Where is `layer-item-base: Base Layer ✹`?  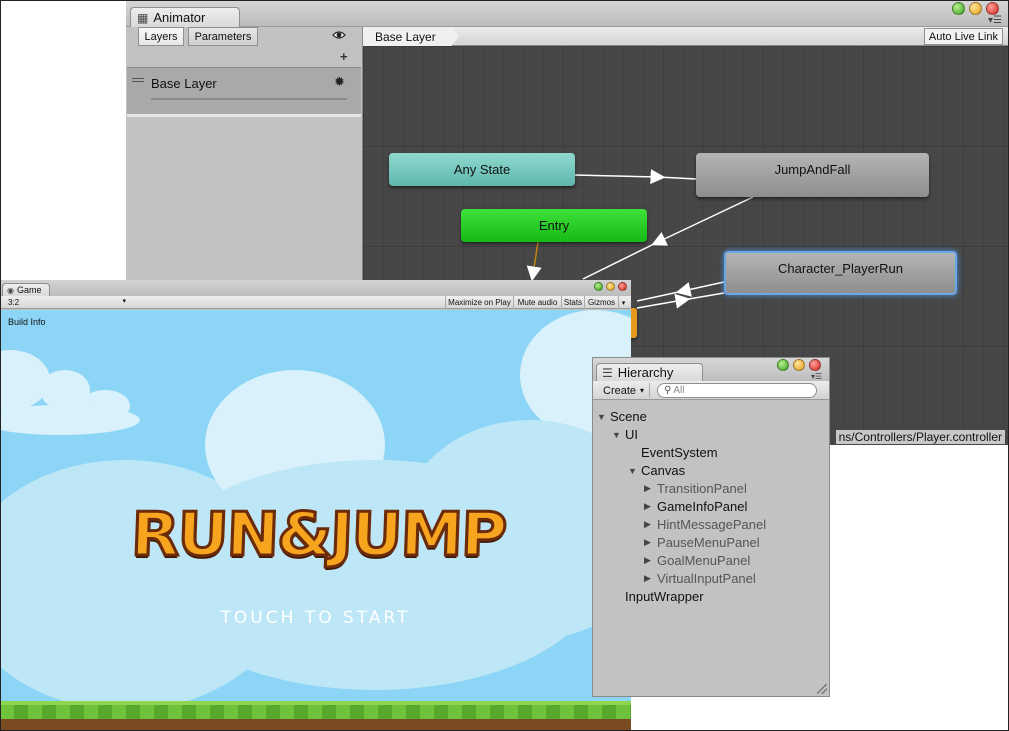 layer-item-base: Base Layer ✹ is located at coordinates (244, 92).